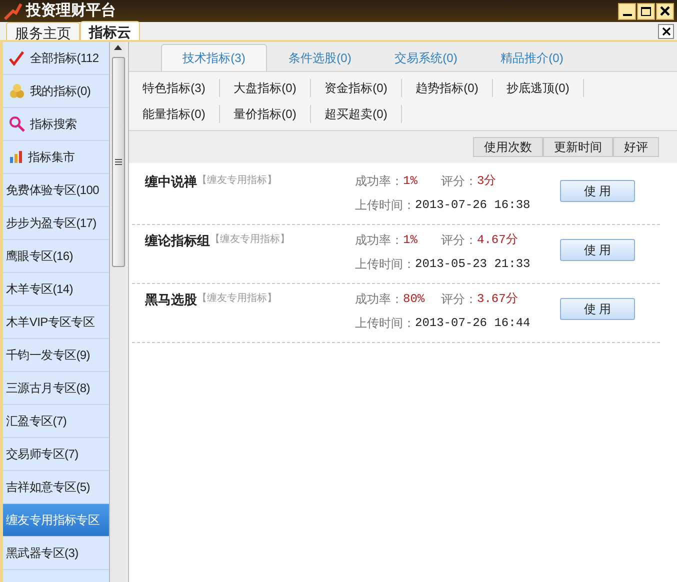 This screenshot has height=582, width=677. I want to click on upload-time: 2013-07-26 16:44, so click(472, 323).